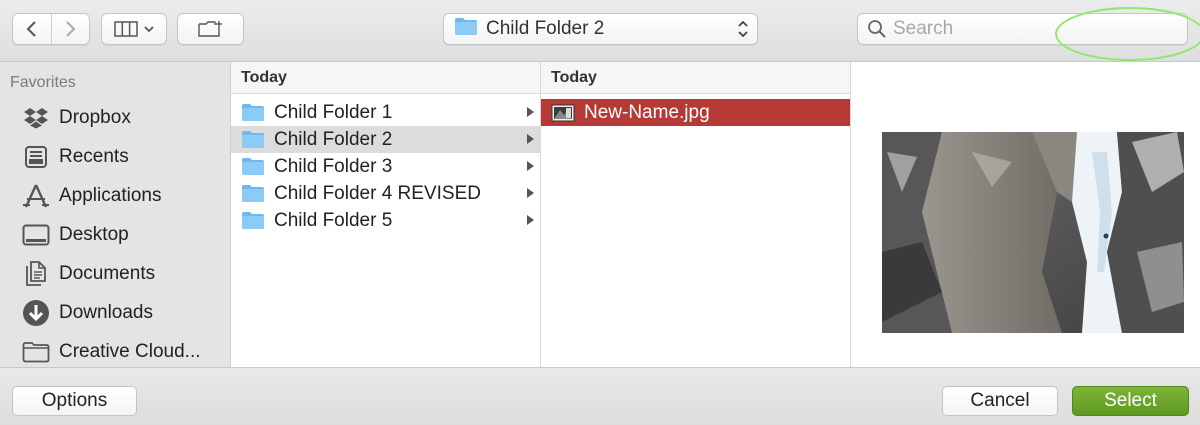 The width and height of the screenshot is (1200, 425). Describe the element at coordinates (74, 401) in the screenshot. I see `options-button: Options` at that location.